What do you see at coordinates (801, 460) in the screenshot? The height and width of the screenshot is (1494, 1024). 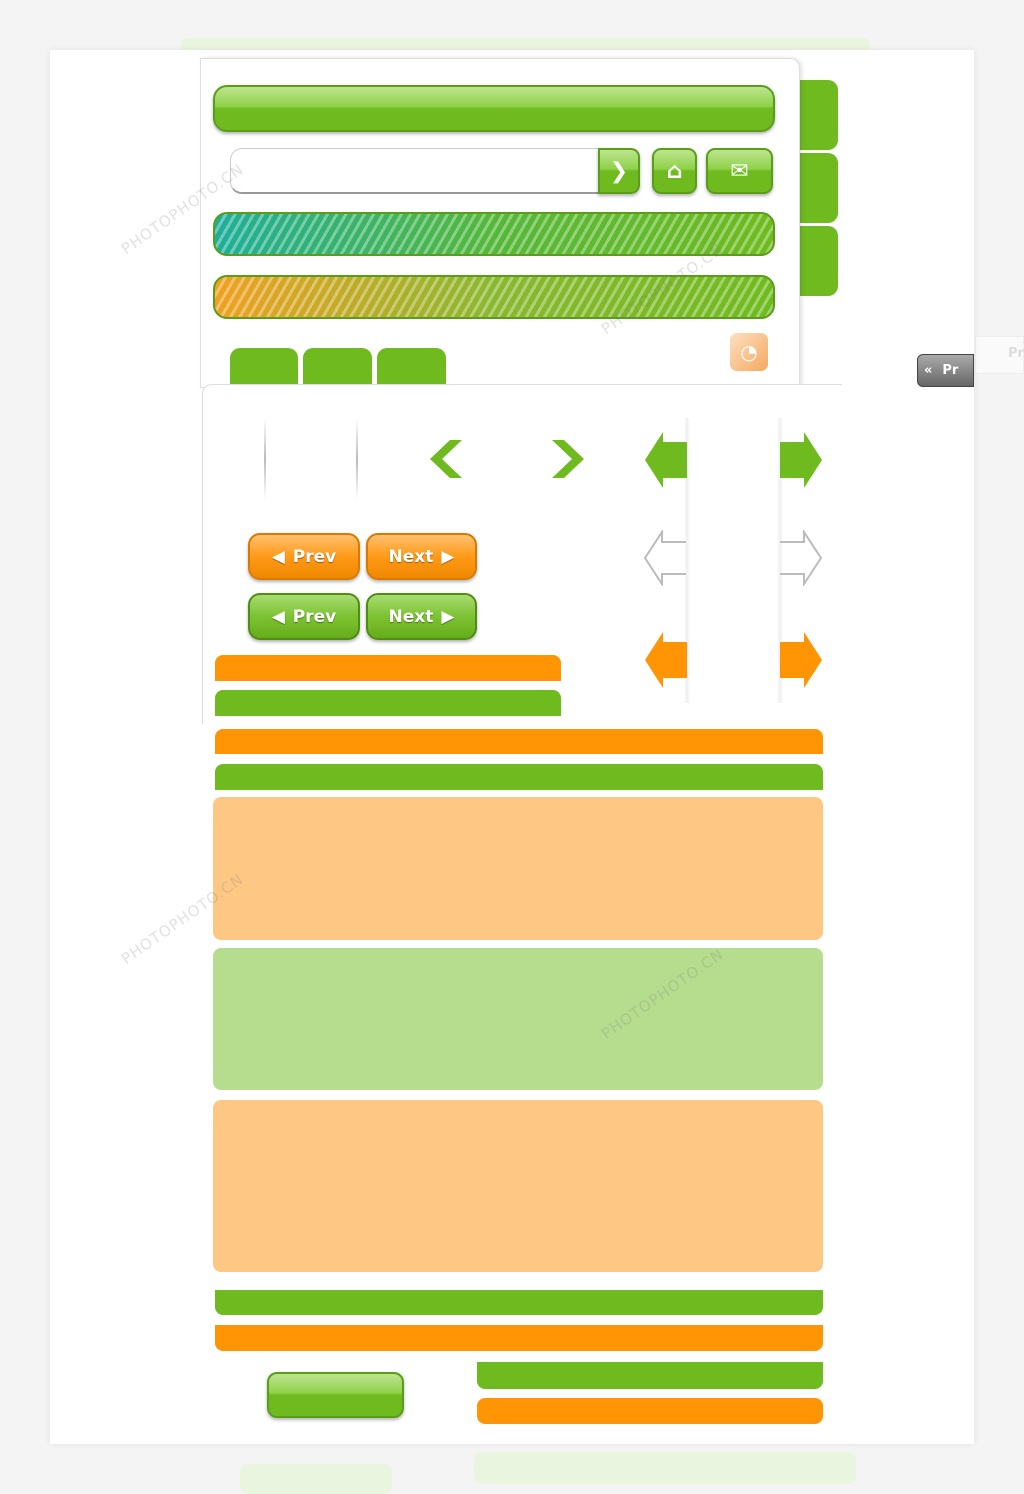 I see `arrow-right-icon` at bounding box center [801, 460].